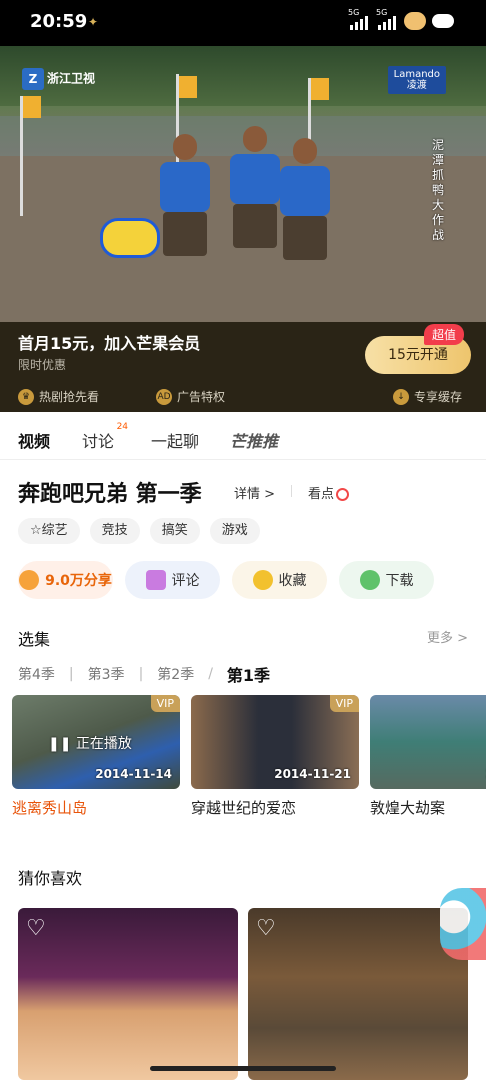  I want to click on recommend-heading: 猜你喜欢, so click(50, 878).